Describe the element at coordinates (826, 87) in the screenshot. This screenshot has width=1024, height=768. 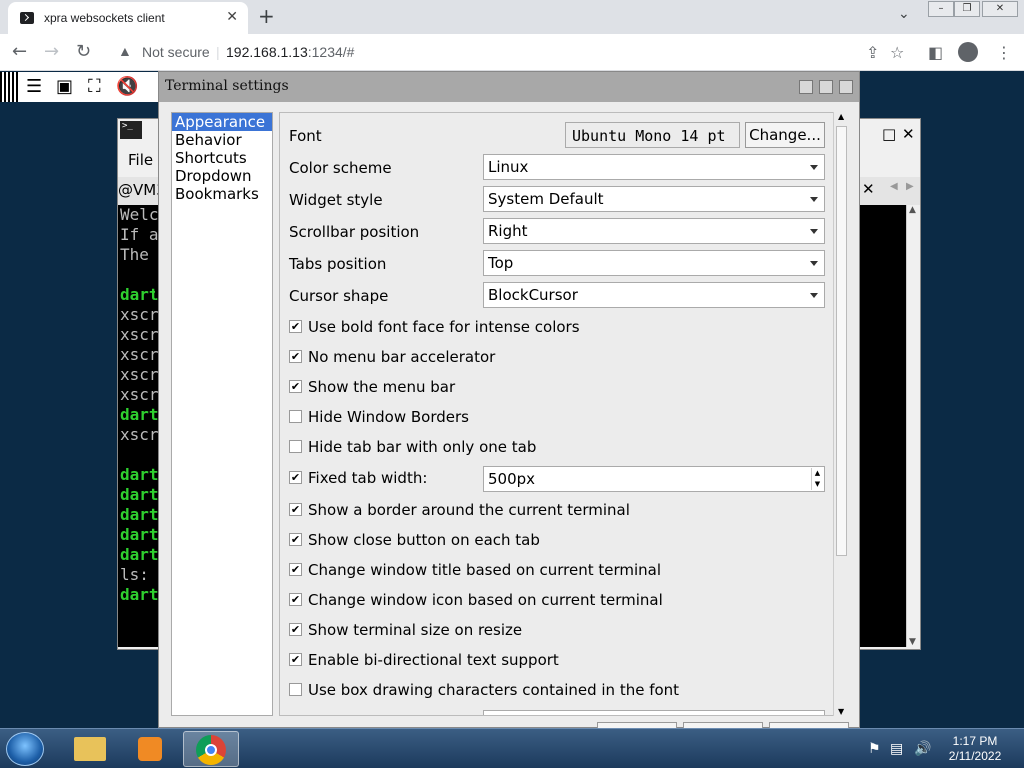
I see `dialog-maximize-icon` at that location.